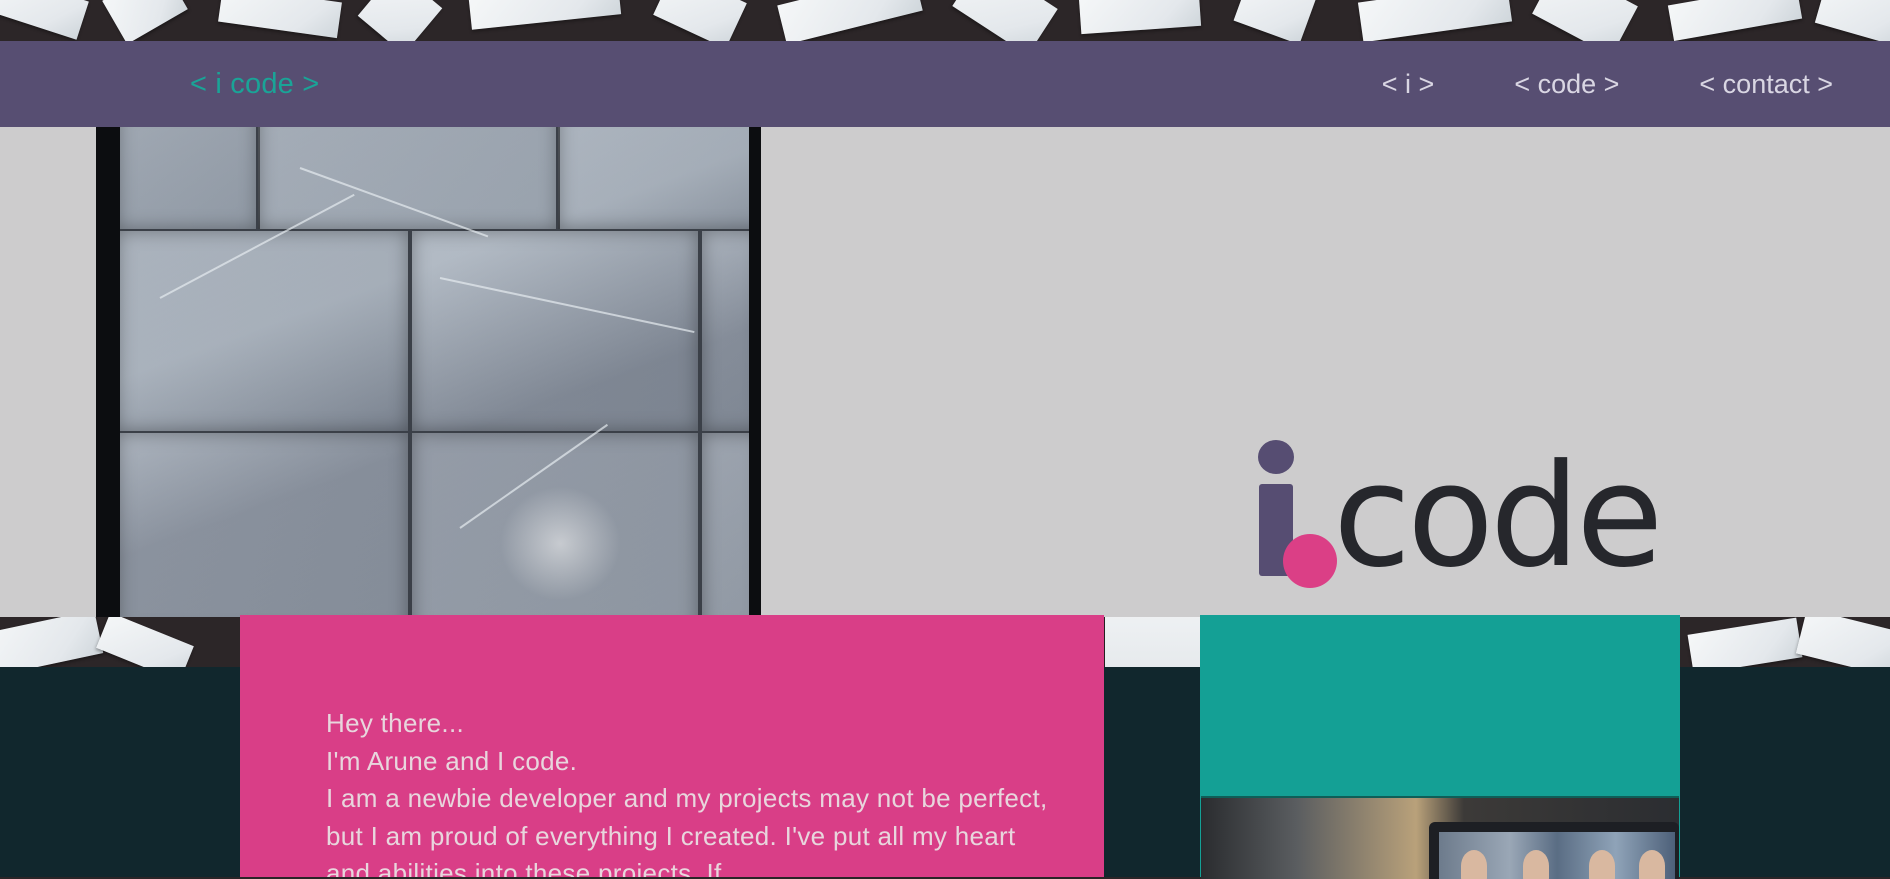 This screenshot has width=1890, height=879. I want to click on nav-link-i: < i >, so click(1408, 84).